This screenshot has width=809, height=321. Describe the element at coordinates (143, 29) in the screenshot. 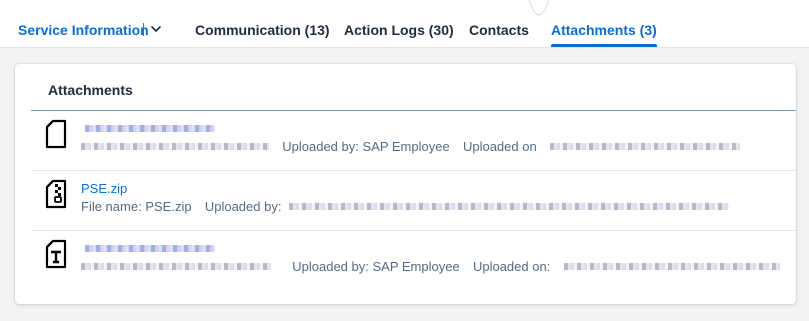

I see `tab-separator` at that location.